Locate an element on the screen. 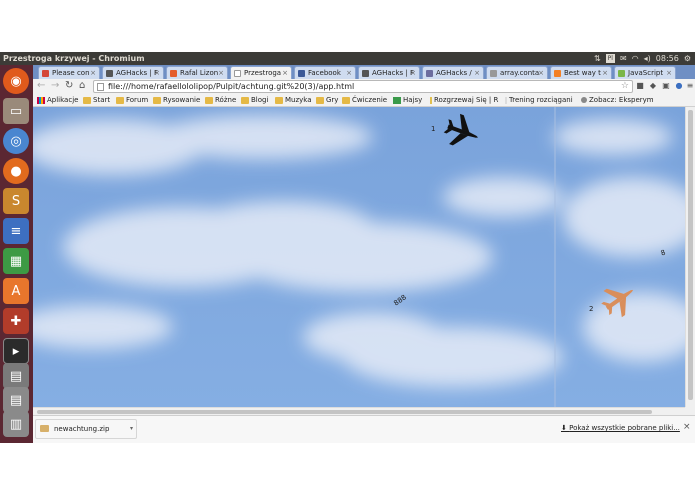 This screenshot has height=494, width=695. download-filename: newachtung.zip is located at coordinates (82, 429).